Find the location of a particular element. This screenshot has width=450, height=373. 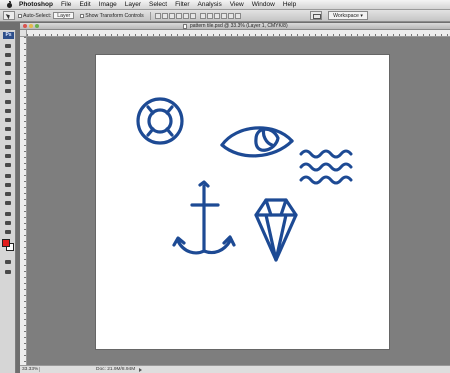

brush-tool-icon is located at coordinates (8, 111).